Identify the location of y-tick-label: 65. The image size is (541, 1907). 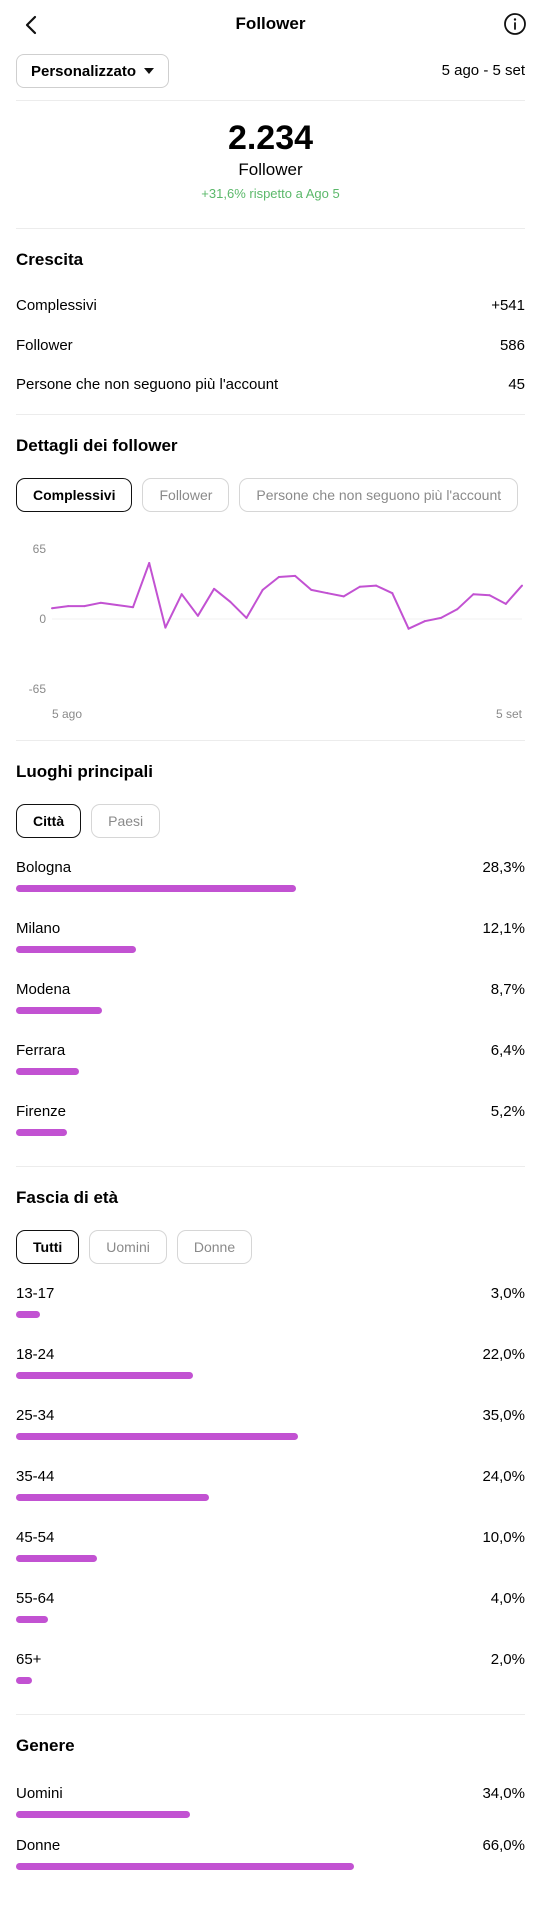
(40, 549).